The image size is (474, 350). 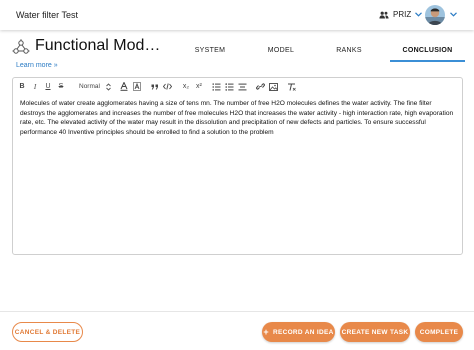 I want to click on editor-toolbar: B I U S Normal x₂ x², so click(x=237, y=86).